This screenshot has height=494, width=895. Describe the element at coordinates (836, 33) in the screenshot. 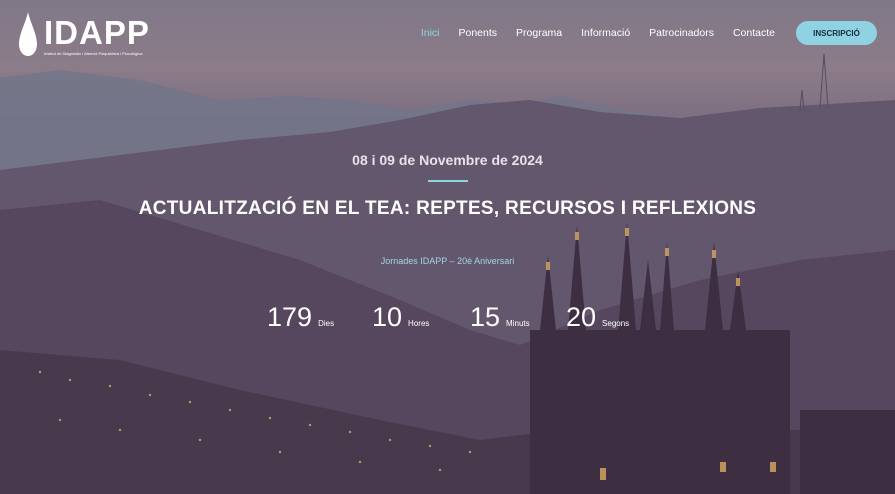

I see `inscripcio-button: INSCRIPCIÓ` at that location.